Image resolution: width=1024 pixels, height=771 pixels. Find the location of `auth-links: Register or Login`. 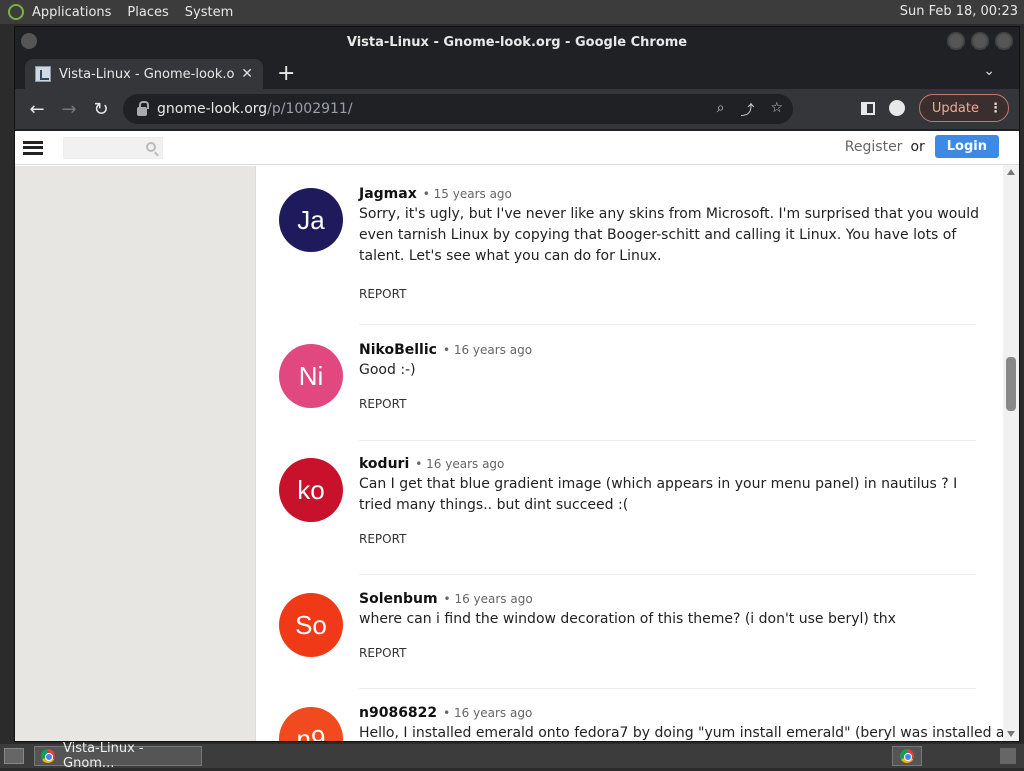

auth-links: Register or Login is located at coordinates (922, 146).